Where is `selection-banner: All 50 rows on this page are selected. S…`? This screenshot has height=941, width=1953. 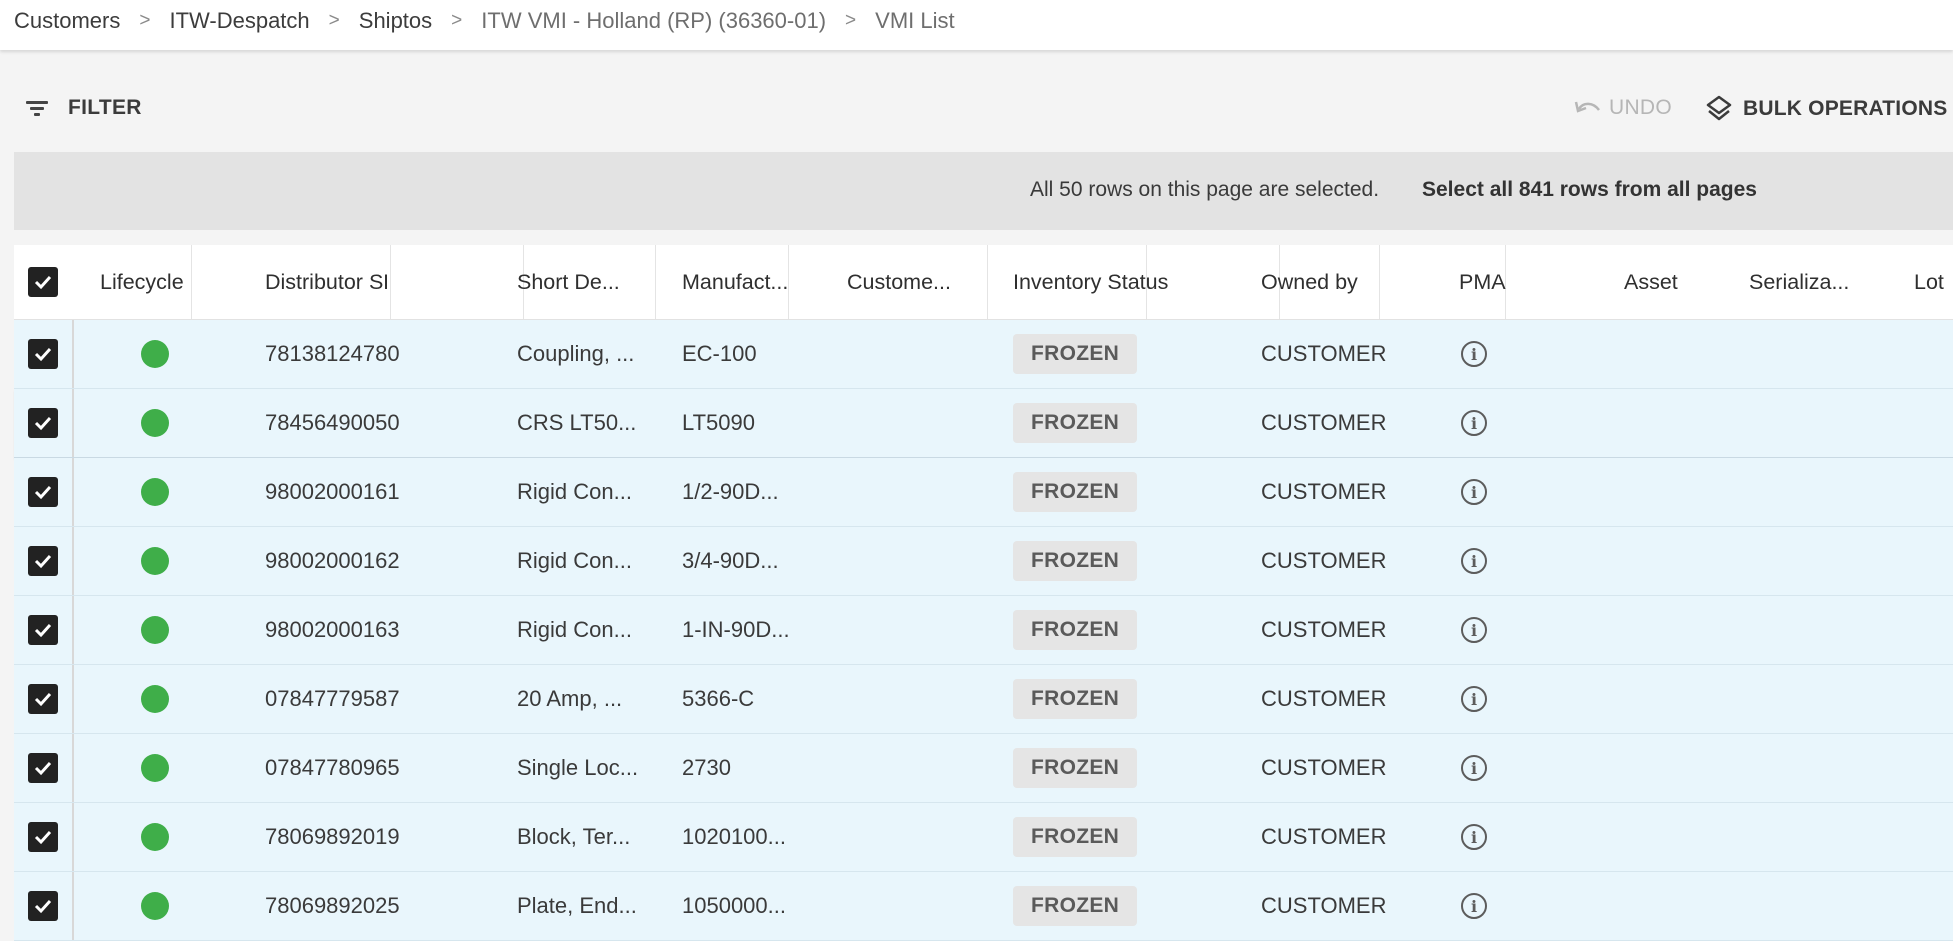
selection-banner: All 50 rows on this page are selected. S… is located at coordinates (983, 191).